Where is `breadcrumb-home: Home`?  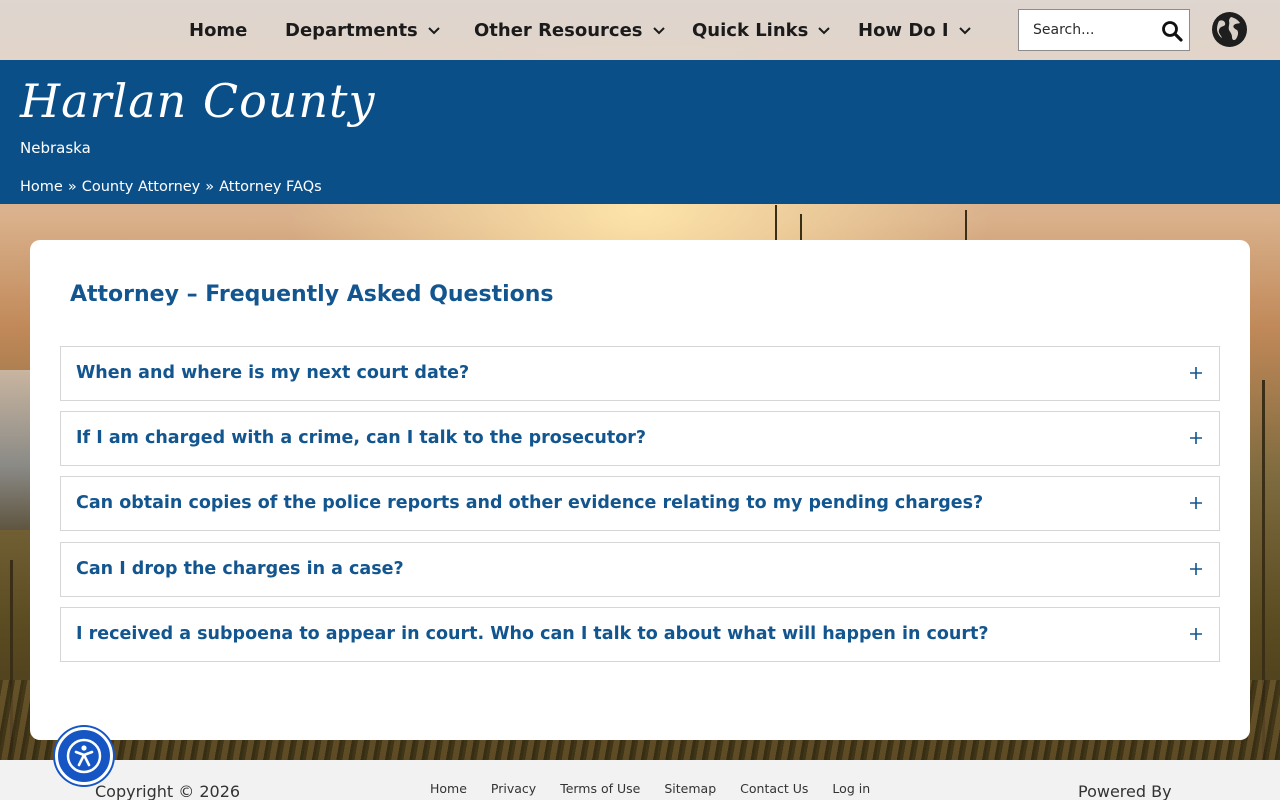 breadcrumb-home: Home is located at coordinates (41, 187).